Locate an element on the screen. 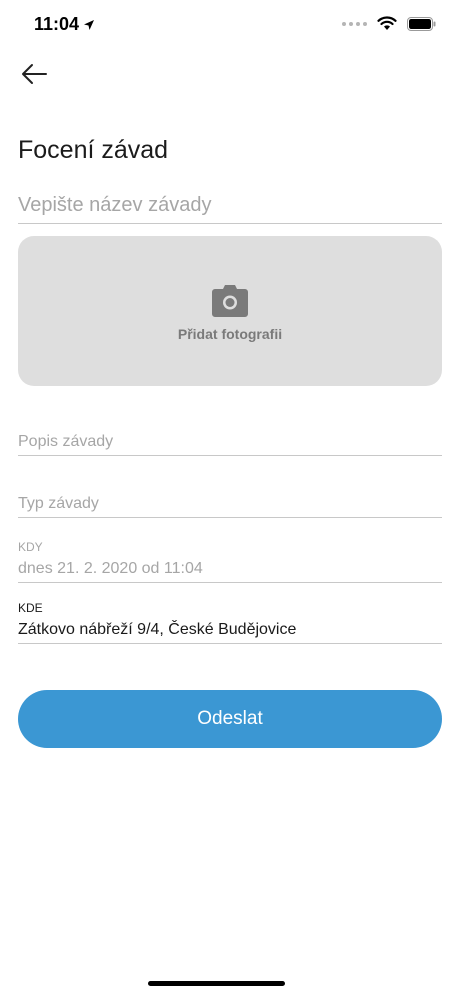 This screenshot has width=460, height=996. description-placeholder: Popis závady is located at coordinates (66, 441).